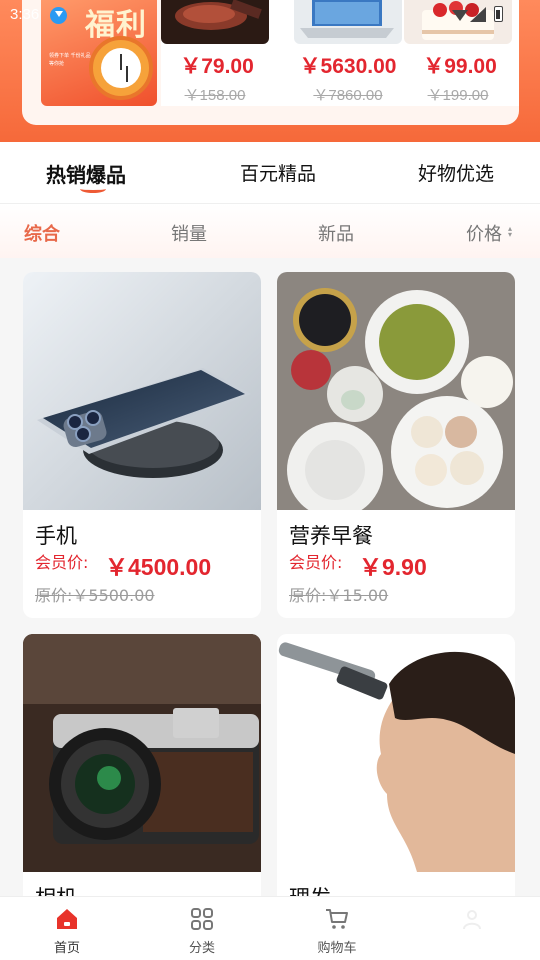 This screenshot has width=540, height=960. What do you see at coordinates (270, 928) in the screenshot?
I see `bottom-nav: 首页 分类 购物车` at bounding box center [270, 928].